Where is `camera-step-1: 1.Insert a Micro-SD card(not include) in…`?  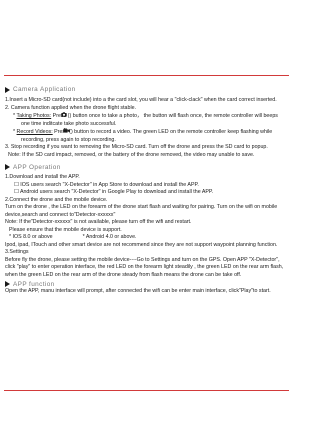
camera-step-1: 1.Insert a Micro-SD card(not include) in… is located at coordinates (141, 100).